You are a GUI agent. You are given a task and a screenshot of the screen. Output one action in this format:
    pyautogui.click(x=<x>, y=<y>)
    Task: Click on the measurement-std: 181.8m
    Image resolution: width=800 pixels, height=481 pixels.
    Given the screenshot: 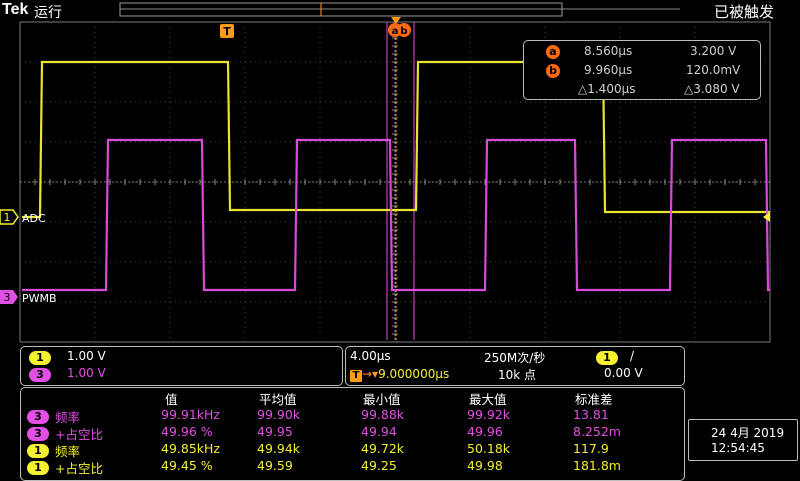 What is the action you would take?
    pyautogui.click(x=597, y=465)
    